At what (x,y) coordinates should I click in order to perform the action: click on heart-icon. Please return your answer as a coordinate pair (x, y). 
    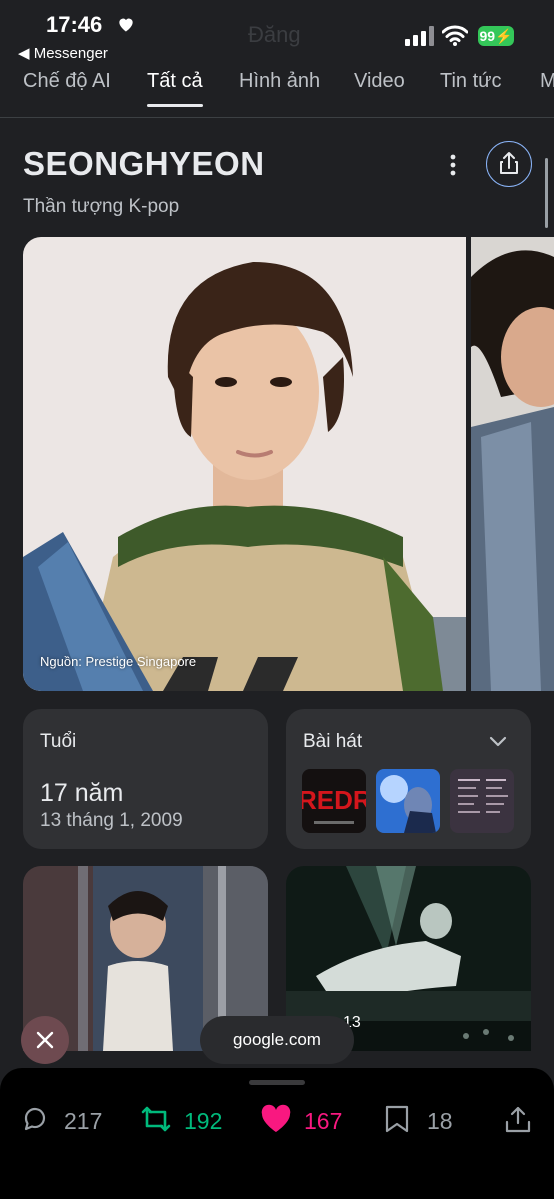
    Looking at the image, I should click on (126, 25).